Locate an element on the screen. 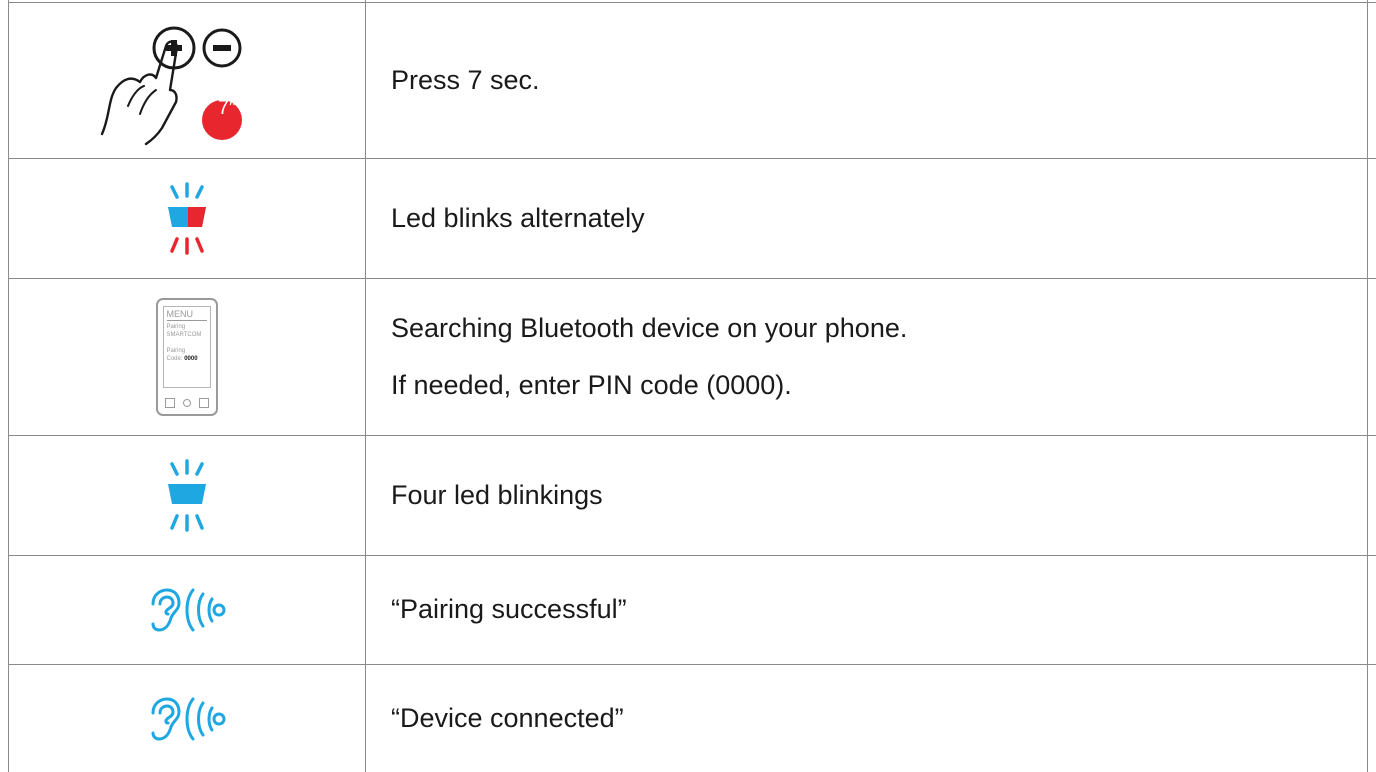  instruction-text: Four led blinkings is located at coordinates (497, 494).